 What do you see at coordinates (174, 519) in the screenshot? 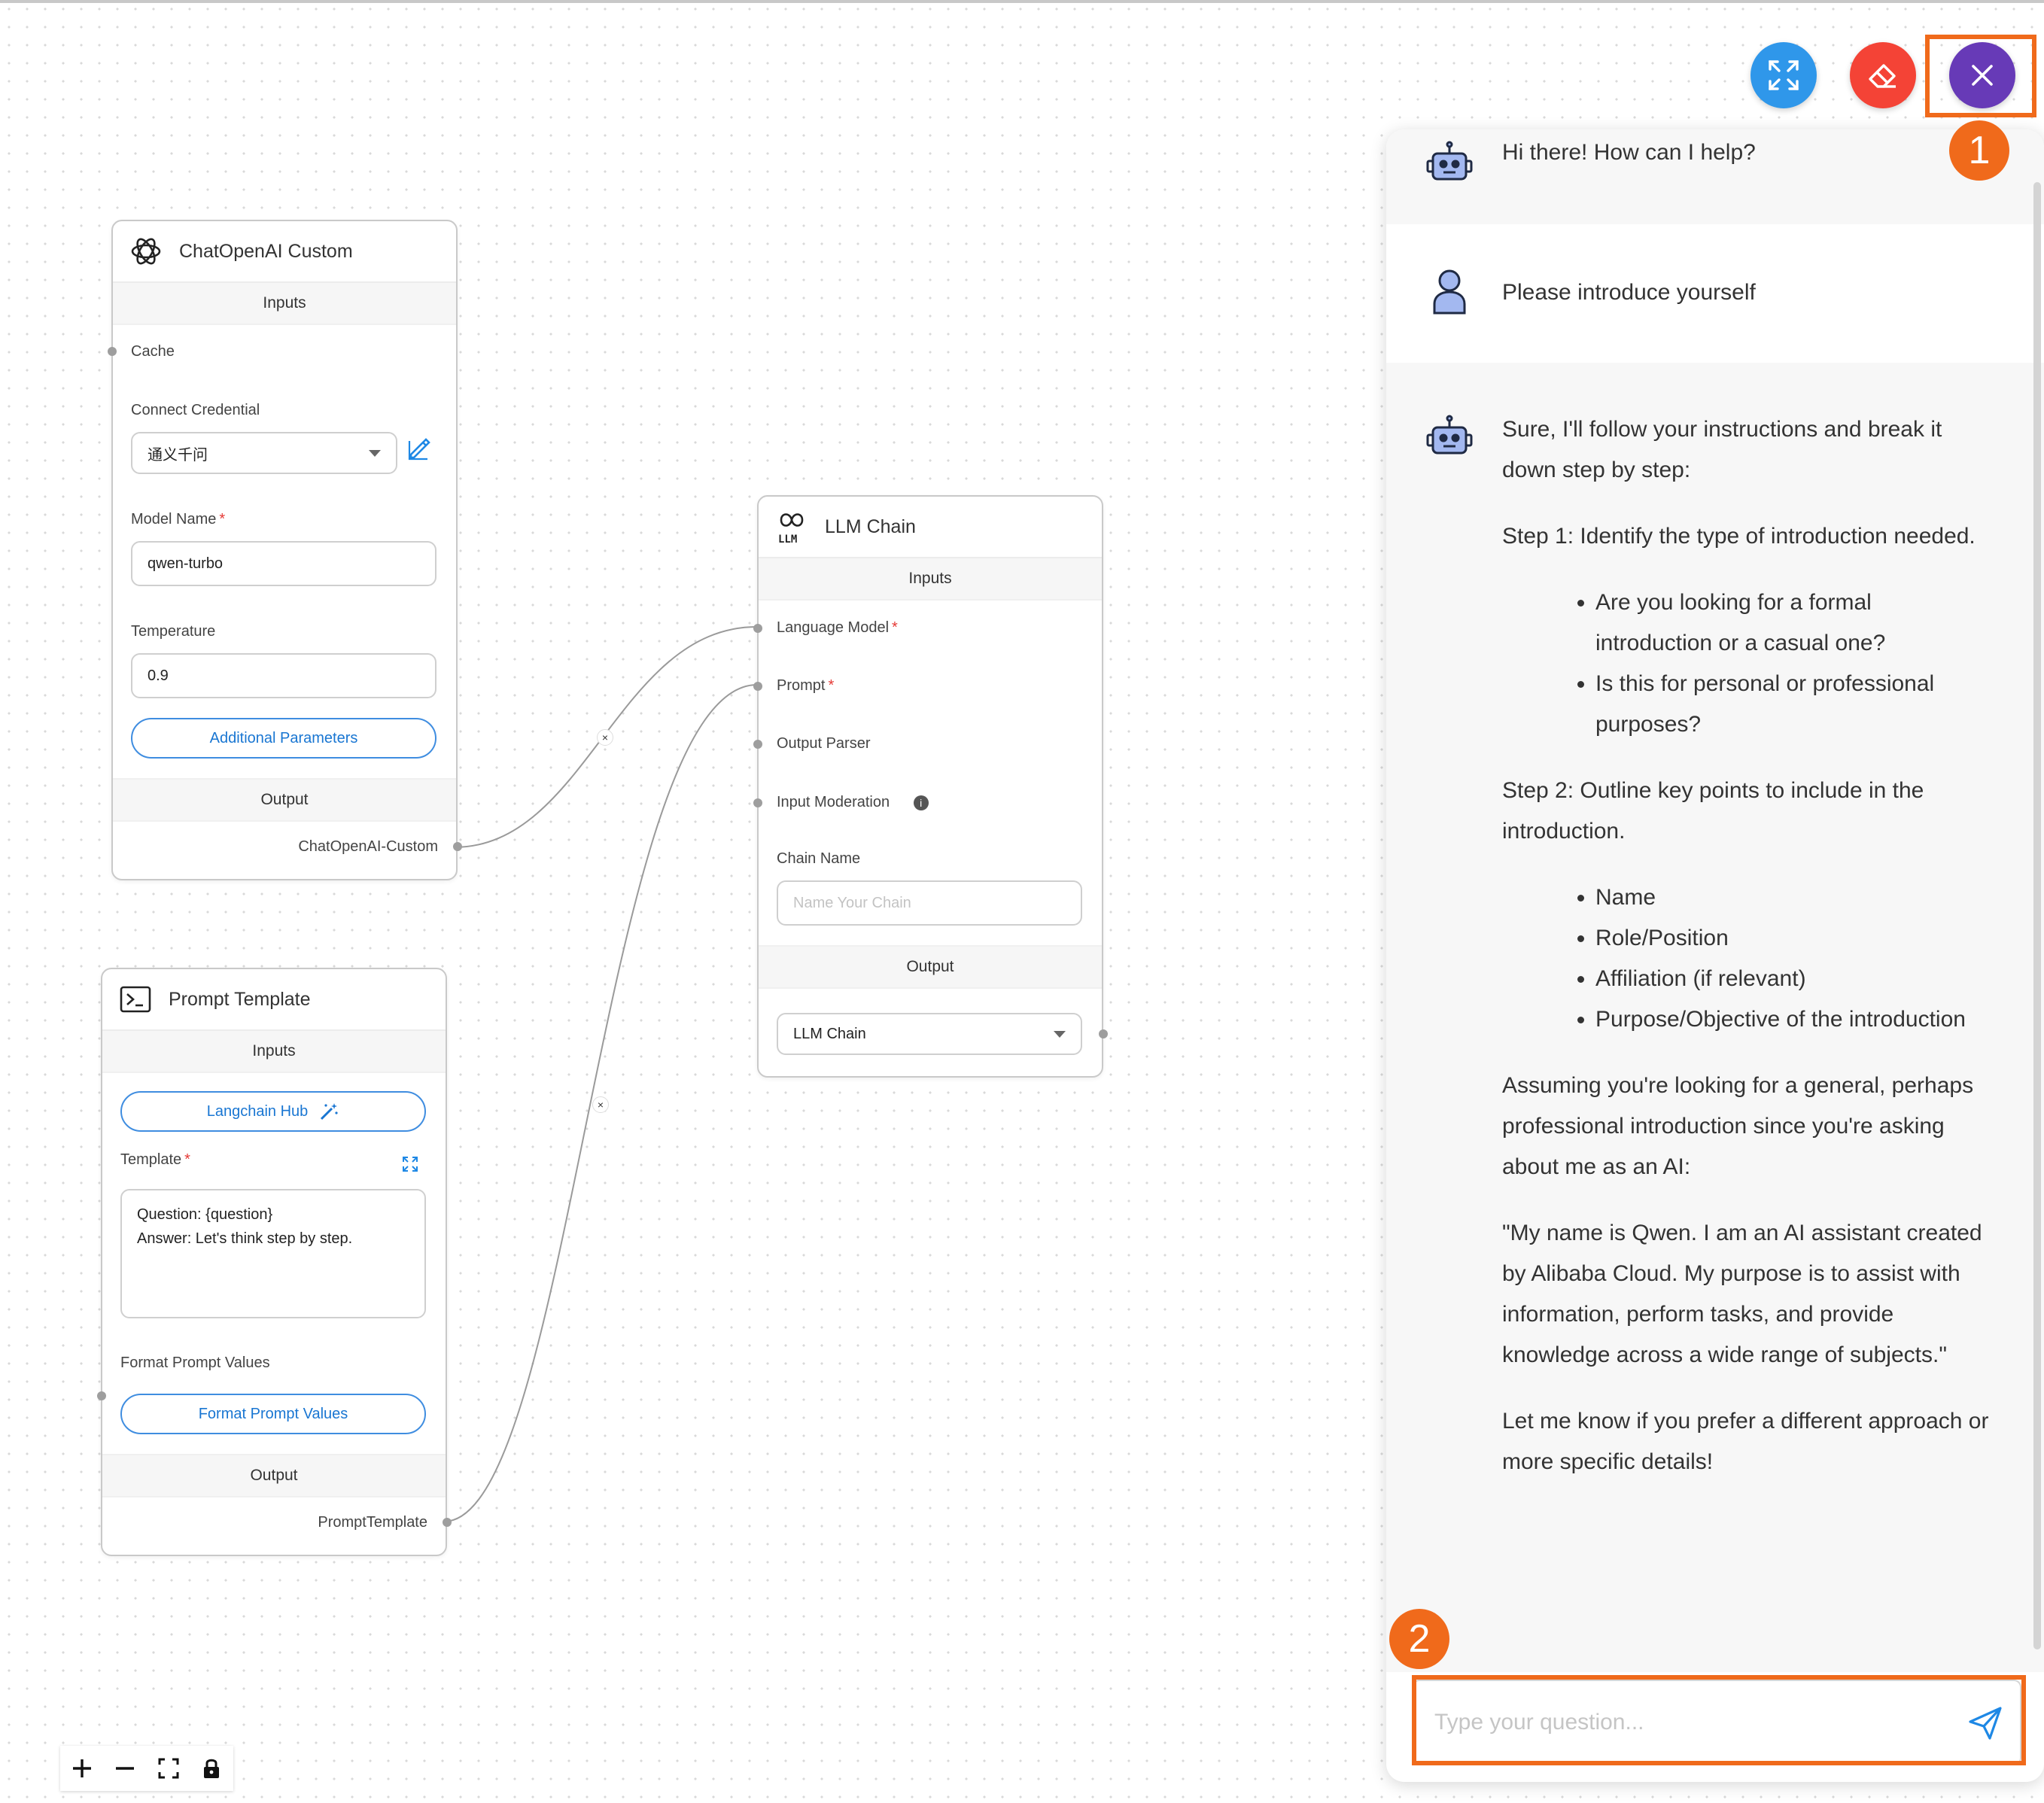
I see `model-name-label-text: Model Name` at bounding box center [174, 519].